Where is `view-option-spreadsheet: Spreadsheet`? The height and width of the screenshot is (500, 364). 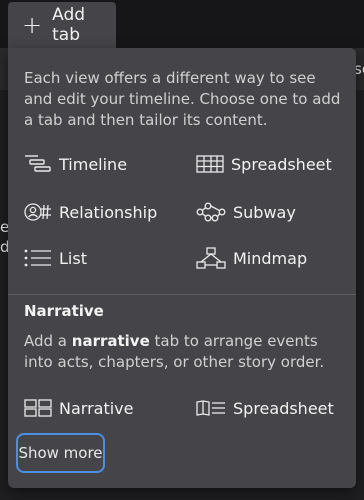
view-option-spreadsheet: Spreadsheet is located at coordinates (264, 164).